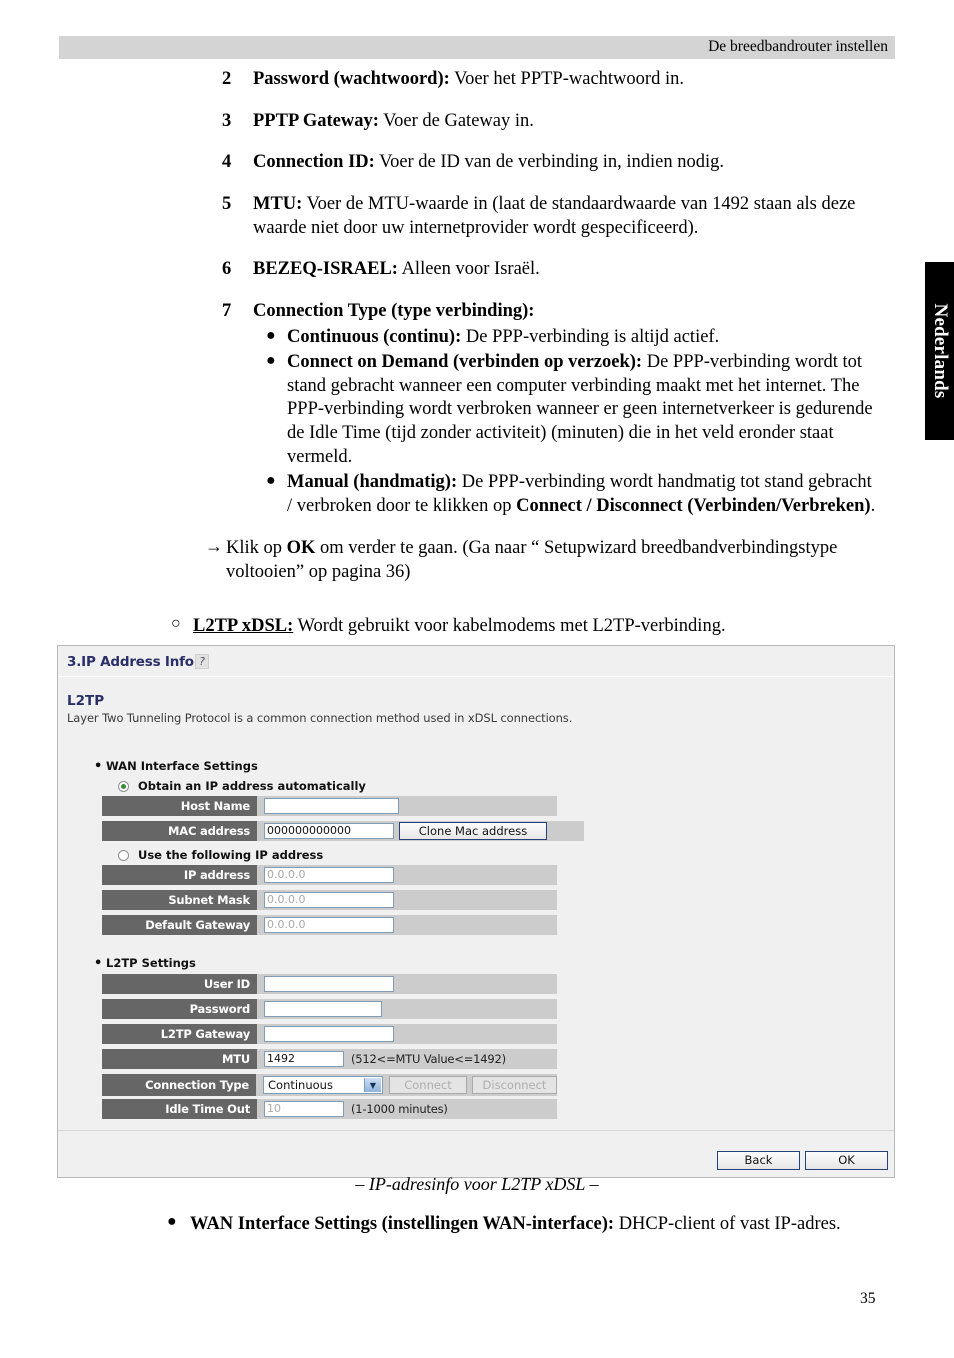  Describe the element at coordinates (300, 1085) in the screenshot. I see `connection-type-value: Continuous` at that location.